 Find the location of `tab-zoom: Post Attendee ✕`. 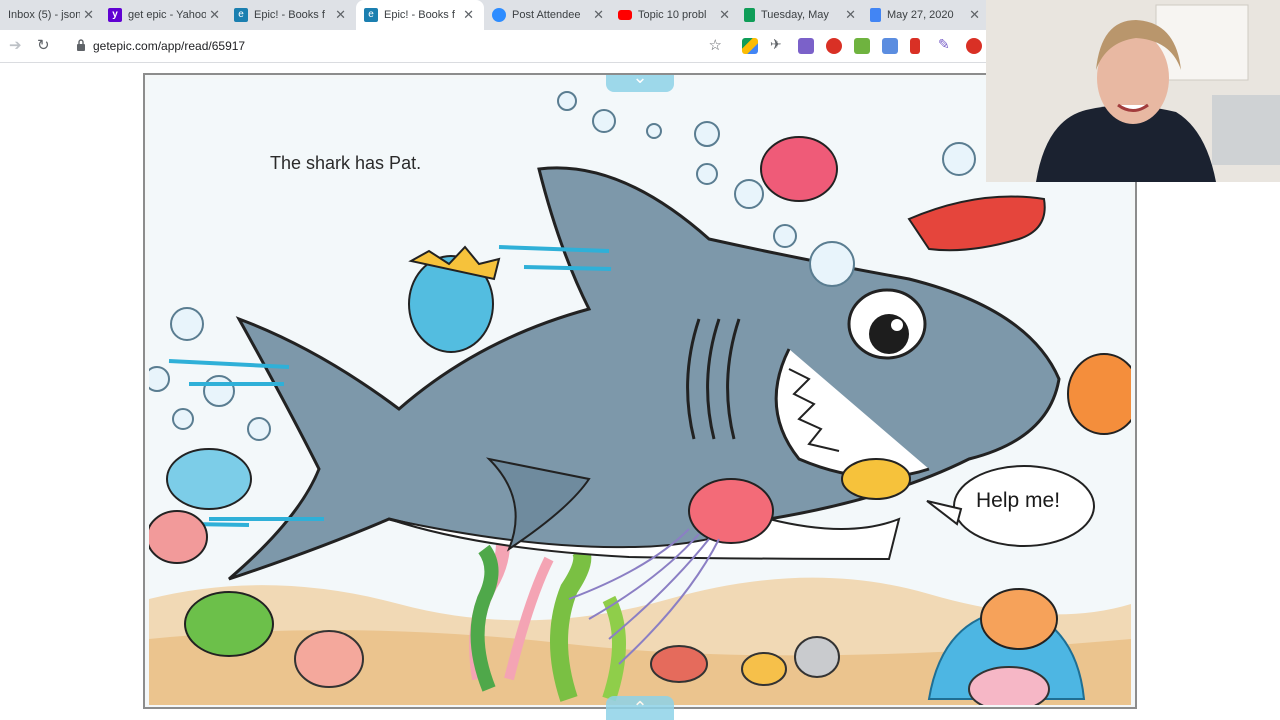

tab-zoom: Post Attendee ✕ is located at coordinates (551, 15).